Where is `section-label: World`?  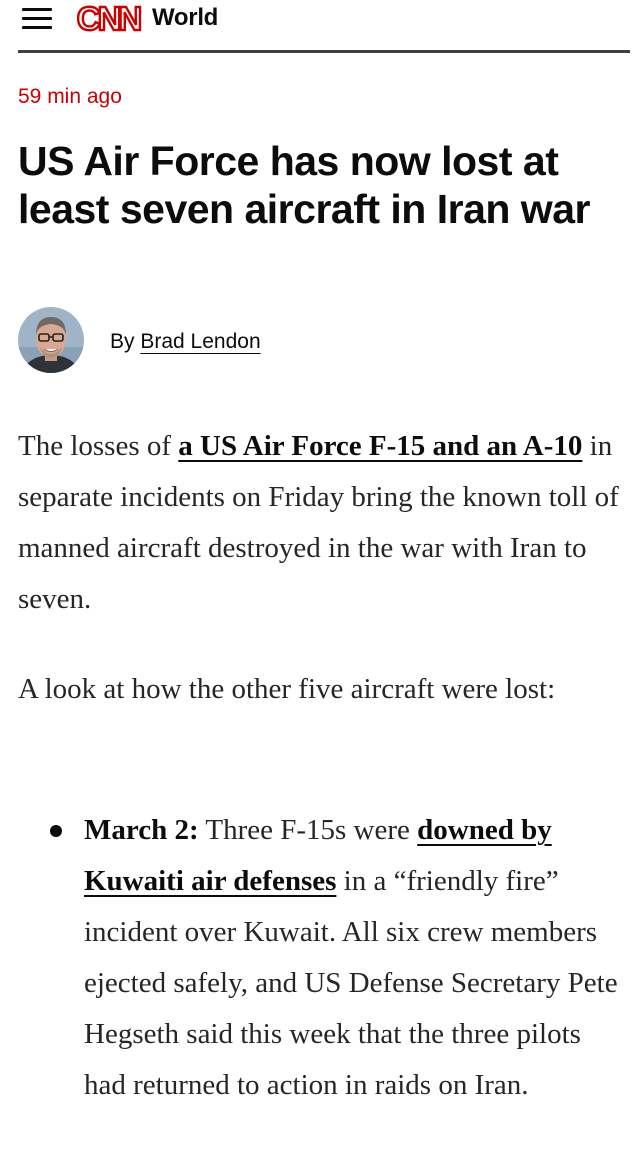 section-label: World is located at coordinates (185, 18).